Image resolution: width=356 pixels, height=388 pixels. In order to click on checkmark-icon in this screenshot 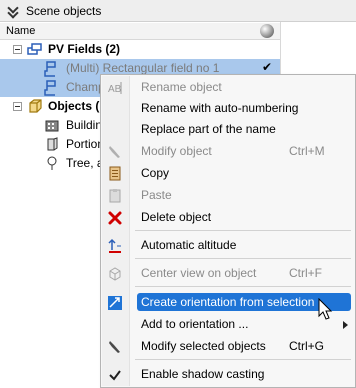, I will do `click(115, 375)`.